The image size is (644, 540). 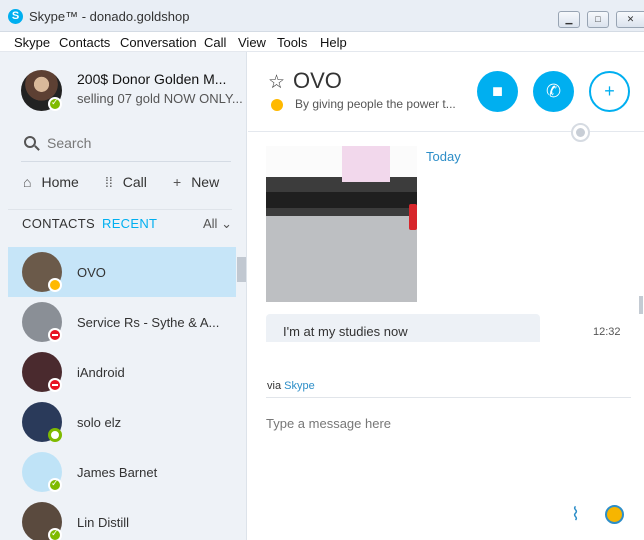 I want to click on search-box: Search, so click(x=126, y=147).